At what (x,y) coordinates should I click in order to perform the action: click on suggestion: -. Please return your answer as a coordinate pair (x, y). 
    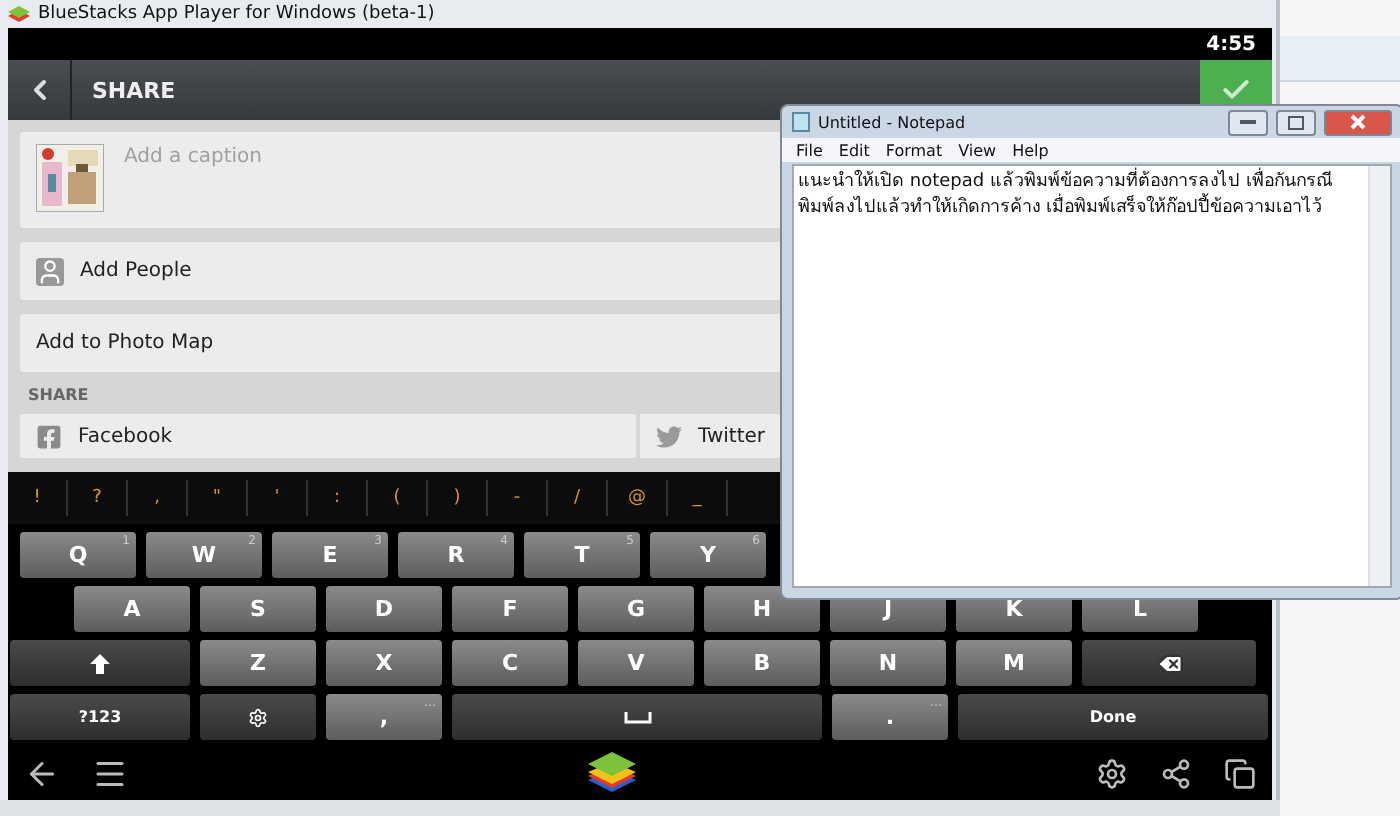
    Looking at the image, I should click on (518, 498).